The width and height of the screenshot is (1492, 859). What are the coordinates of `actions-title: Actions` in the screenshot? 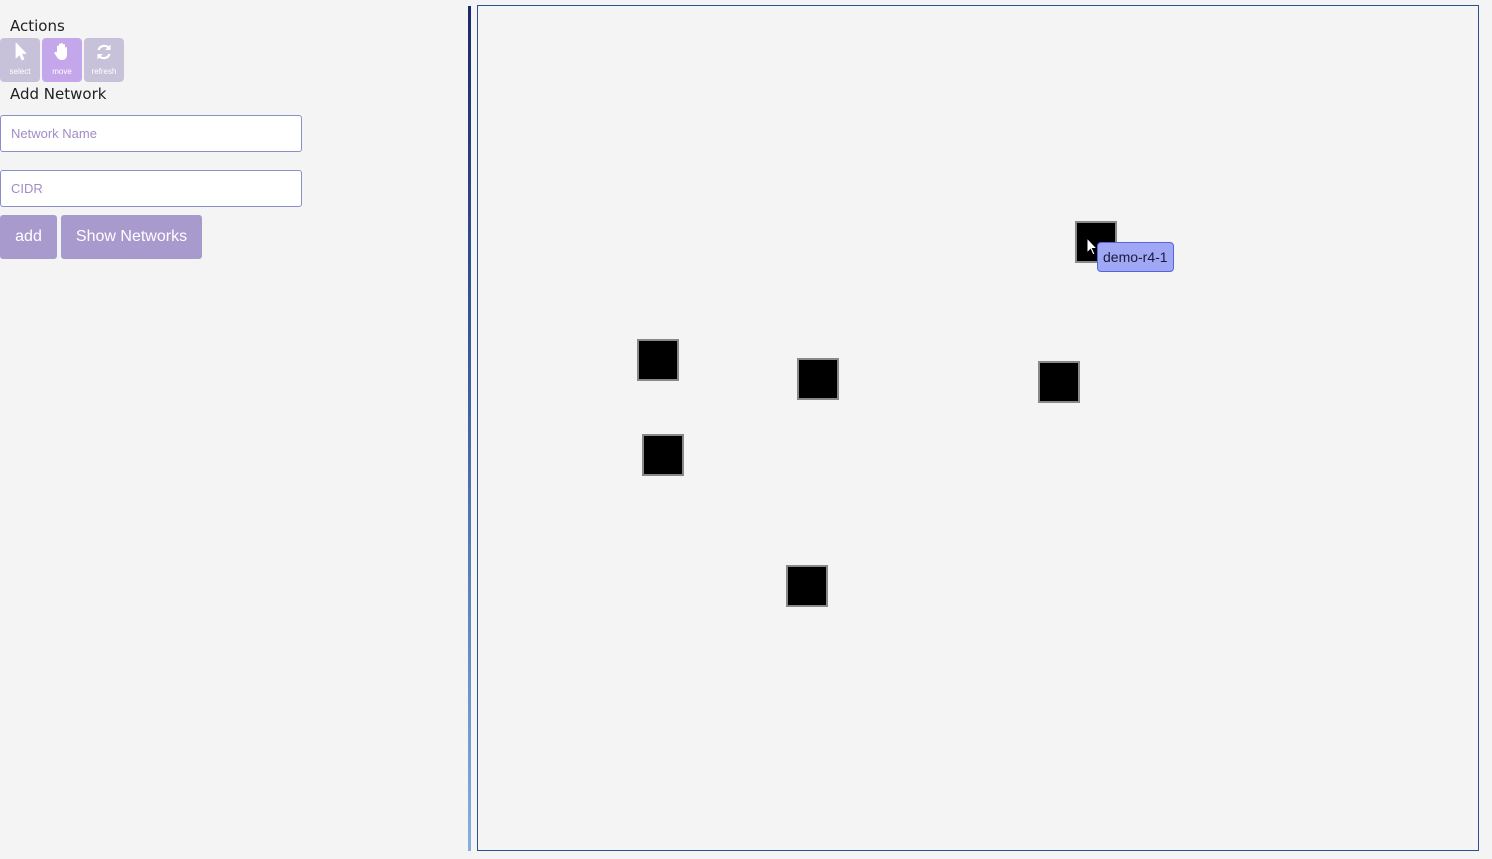 It's located at (37, 26).